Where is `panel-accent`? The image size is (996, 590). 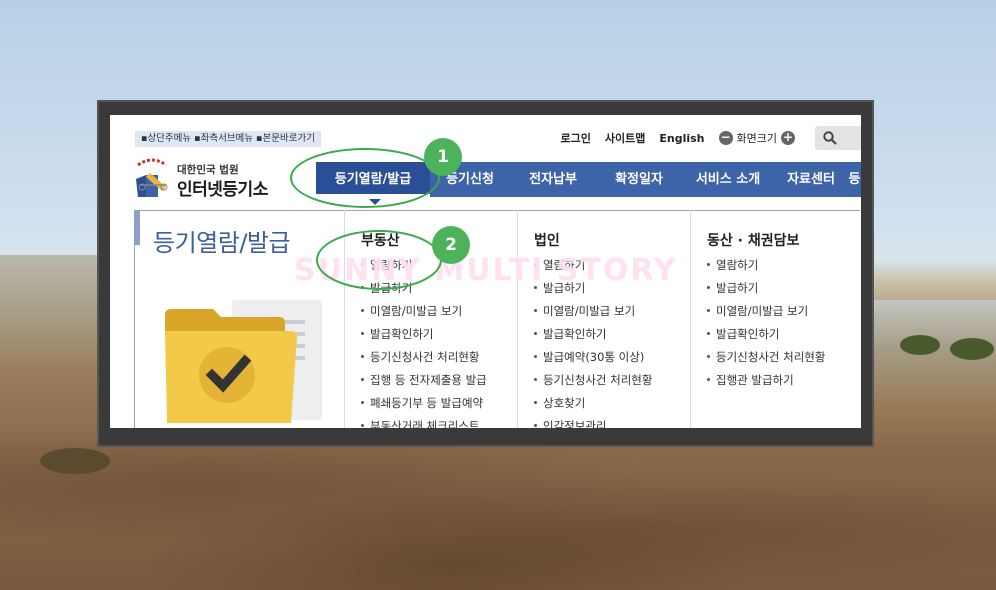
panel-accent is located at coordinates (137, 227).